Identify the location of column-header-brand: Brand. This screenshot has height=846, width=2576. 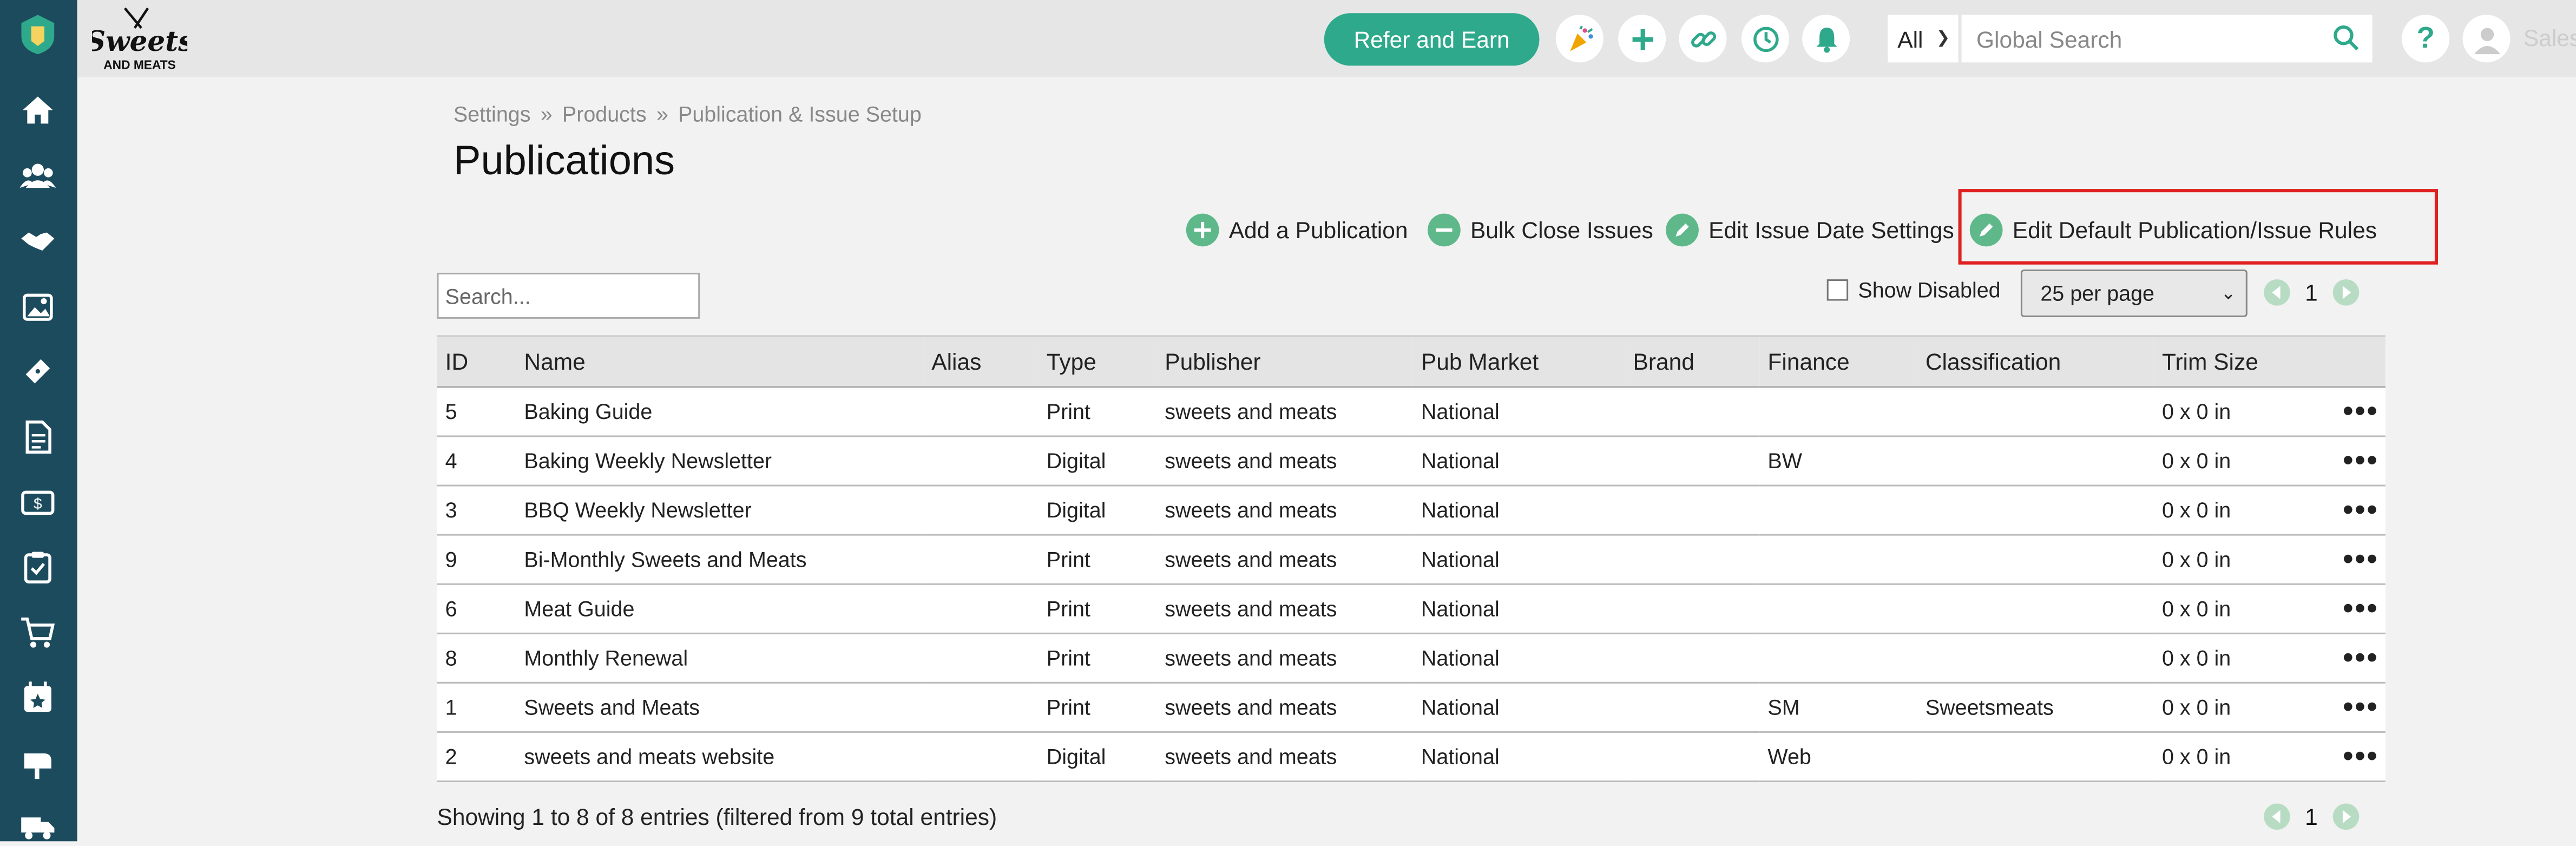
(1692, 362).